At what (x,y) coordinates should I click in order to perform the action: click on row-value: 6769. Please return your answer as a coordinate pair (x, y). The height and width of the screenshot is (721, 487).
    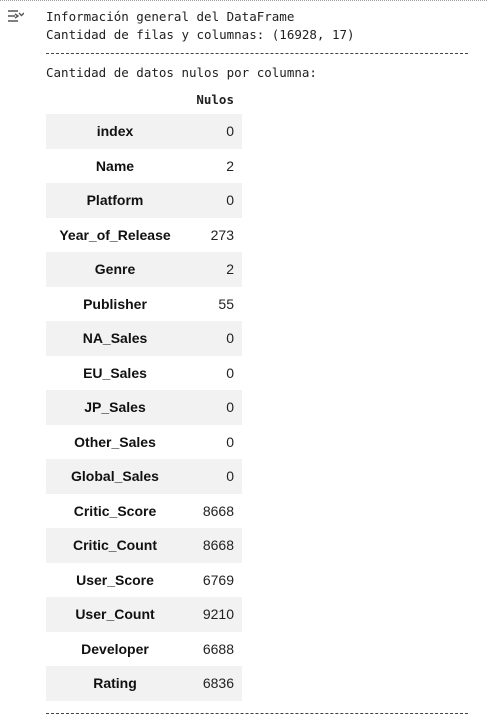
    Looking at the image, I should click on (218, 579).